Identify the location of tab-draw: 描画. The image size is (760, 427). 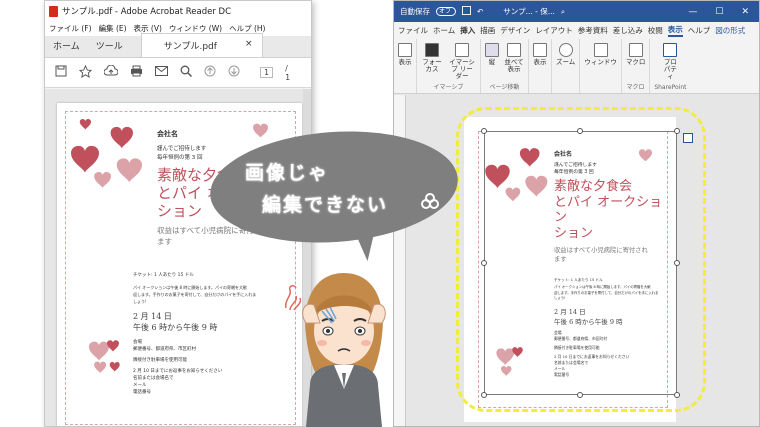
(487, 30).